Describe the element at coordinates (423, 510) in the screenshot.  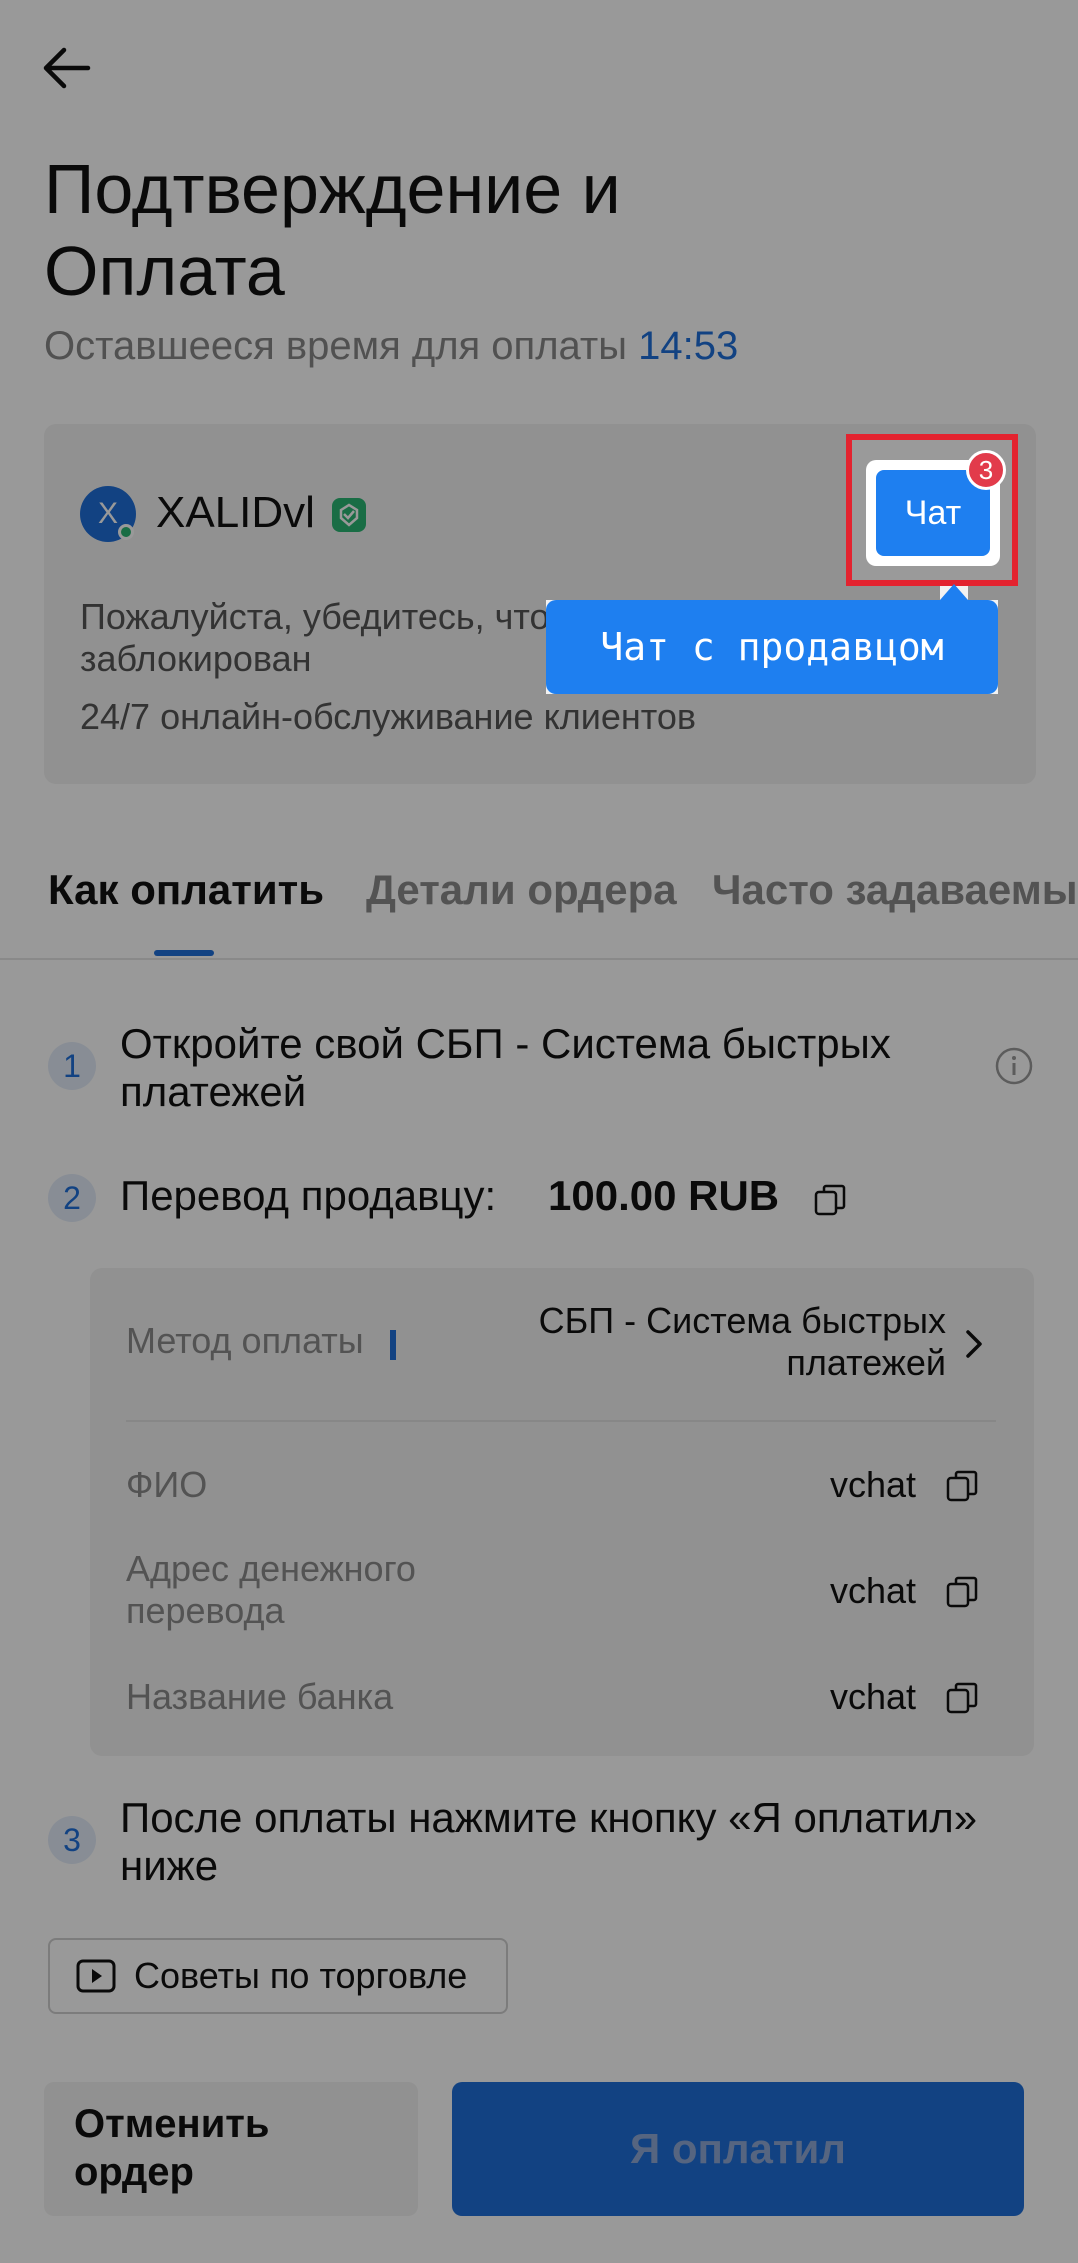
I see `dim-overlay-left` at that location.